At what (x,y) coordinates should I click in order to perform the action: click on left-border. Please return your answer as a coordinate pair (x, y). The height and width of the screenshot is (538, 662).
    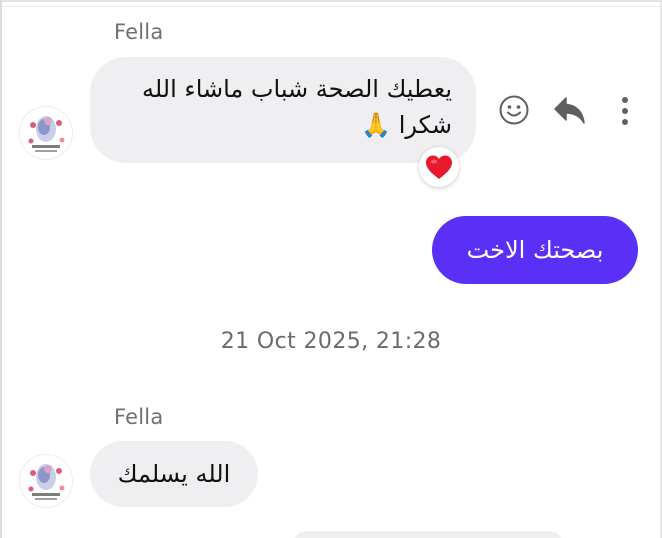
    Looking at the image, I should click on (1, 269).